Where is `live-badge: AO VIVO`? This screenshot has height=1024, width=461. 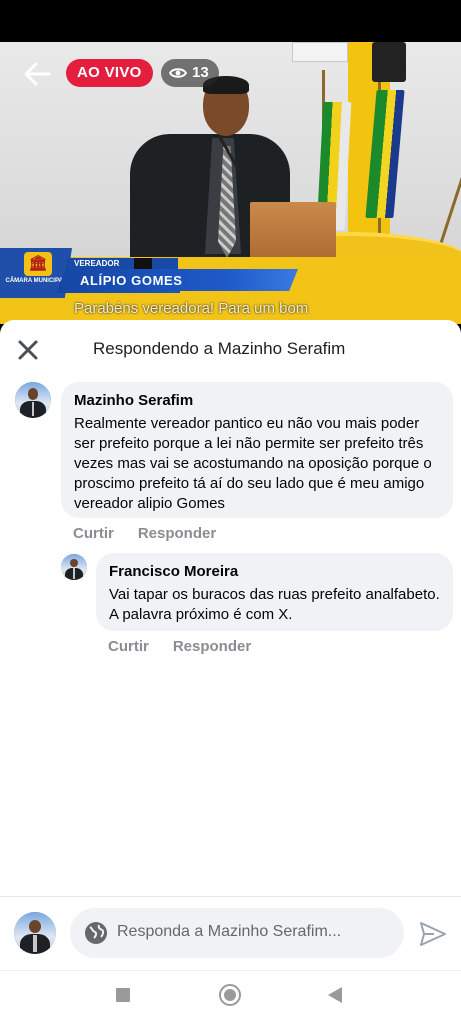 live-badge: AO VIVO is located at coordinates (109, 73).